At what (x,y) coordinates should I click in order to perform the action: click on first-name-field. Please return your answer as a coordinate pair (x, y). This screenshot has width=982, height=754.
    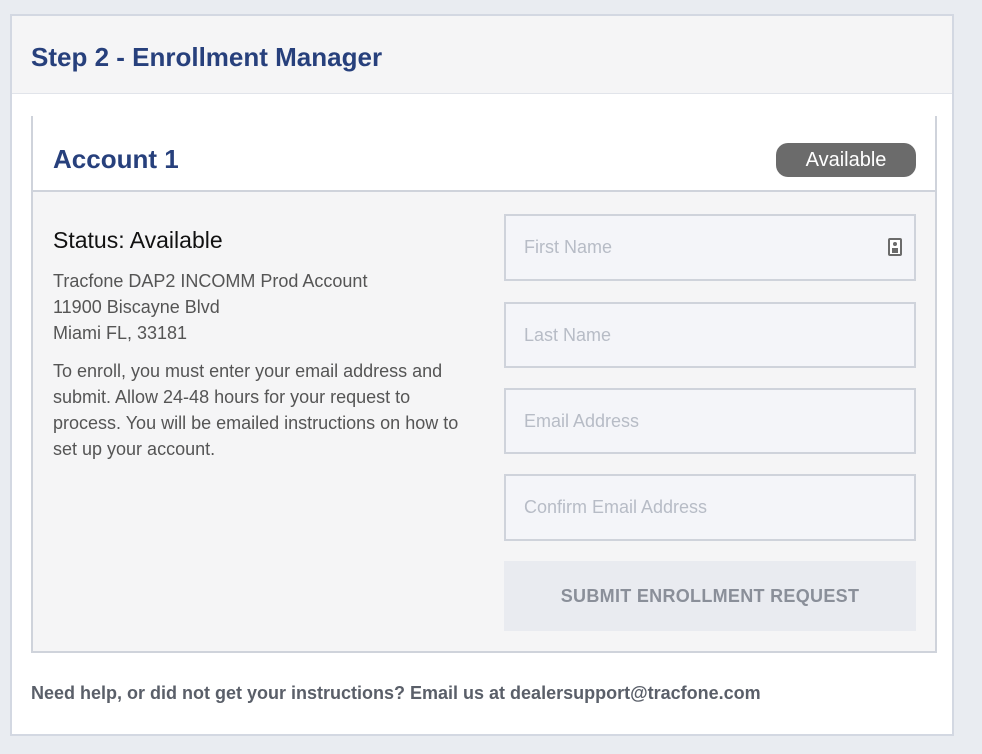
    Looking at the image, I should click on (710, 247).